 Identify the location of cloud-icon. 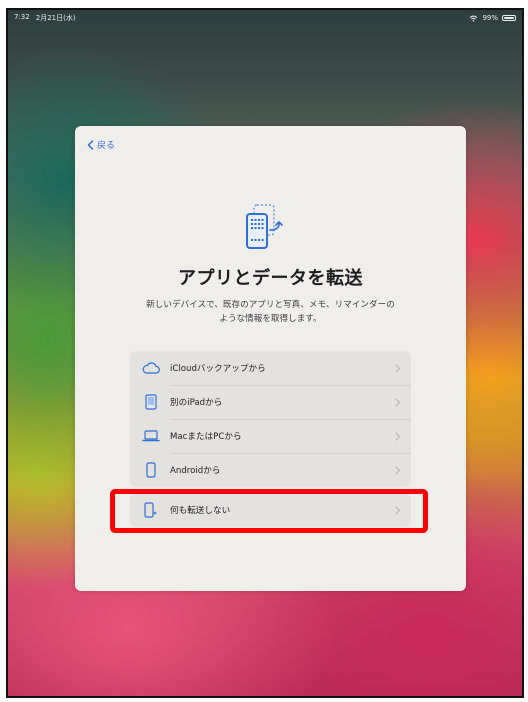
(151, 368).